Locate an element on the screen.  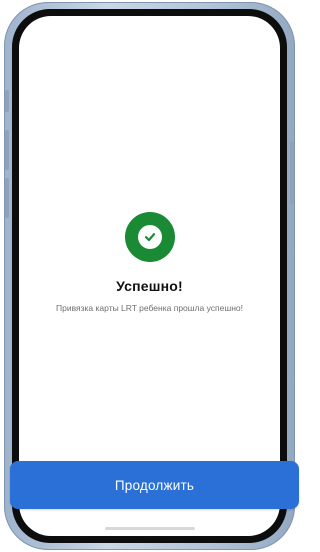
home-indicator is located at coordinates (149, 528).